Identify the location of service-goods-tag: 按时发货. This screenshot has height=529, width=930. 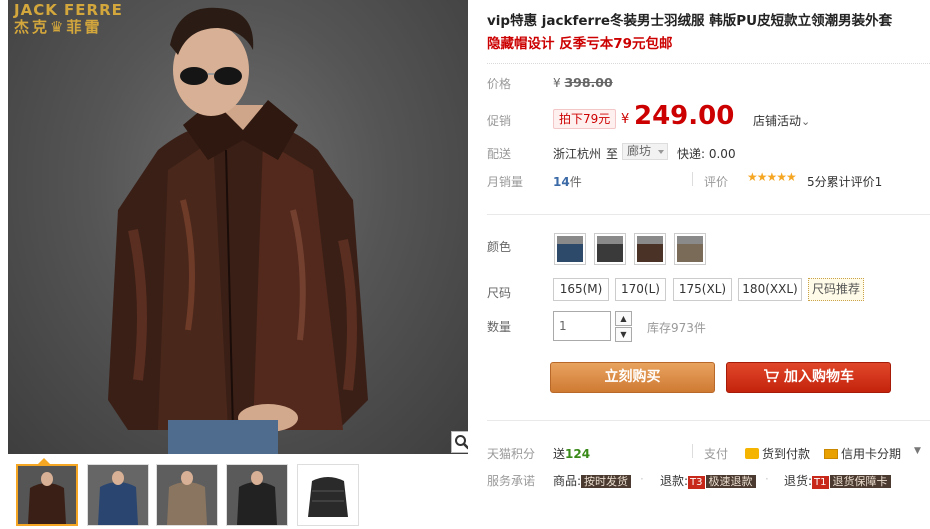
(606, 481).